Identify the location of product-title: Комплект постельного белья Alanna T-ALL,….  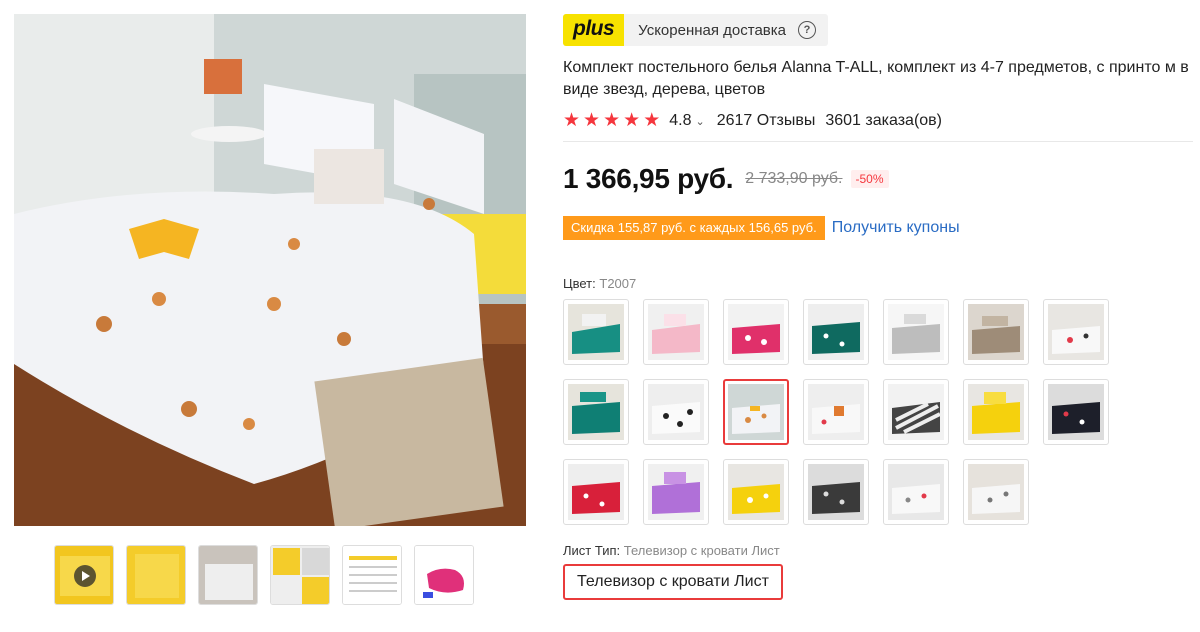
(876, 78).